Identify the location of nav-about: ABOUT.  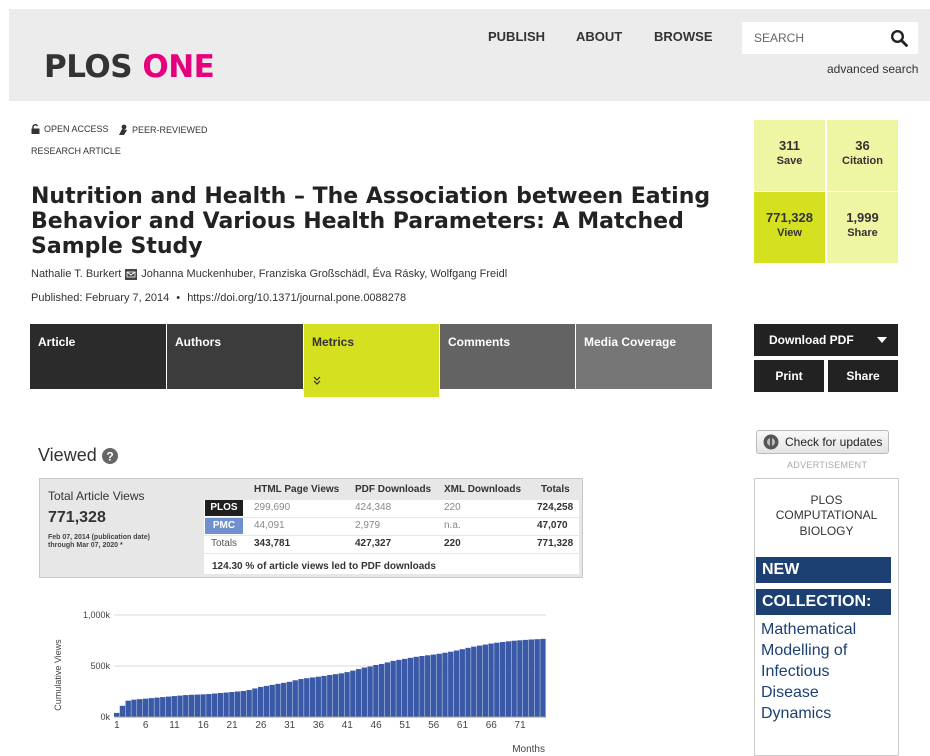
(599, 36).